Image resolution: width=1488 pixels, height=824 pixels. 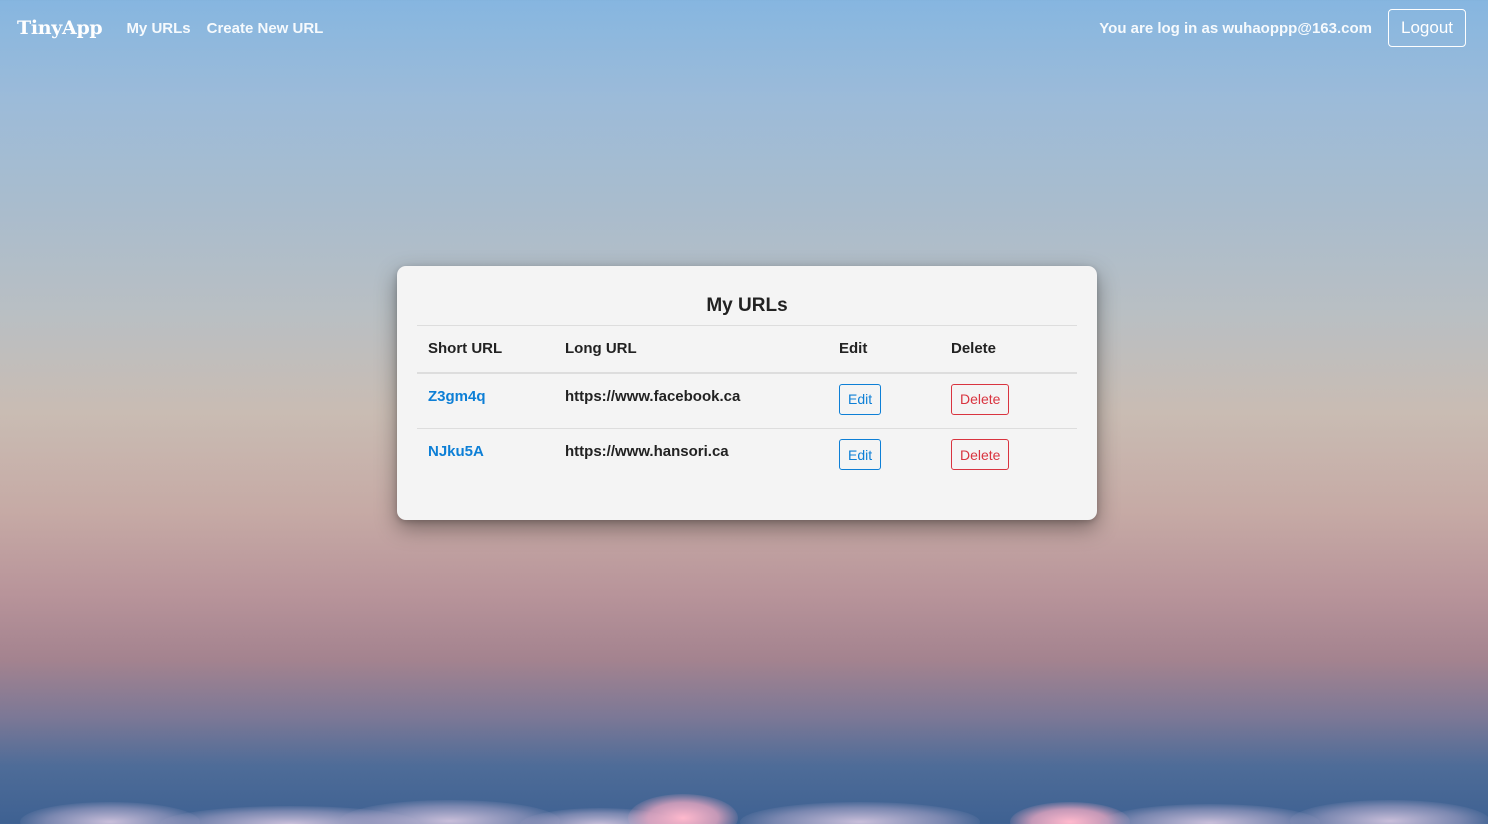 What do you see at coordinates (744, 804) in the screenshot?
I see `background-clouds` at bounding box center [744, 804].